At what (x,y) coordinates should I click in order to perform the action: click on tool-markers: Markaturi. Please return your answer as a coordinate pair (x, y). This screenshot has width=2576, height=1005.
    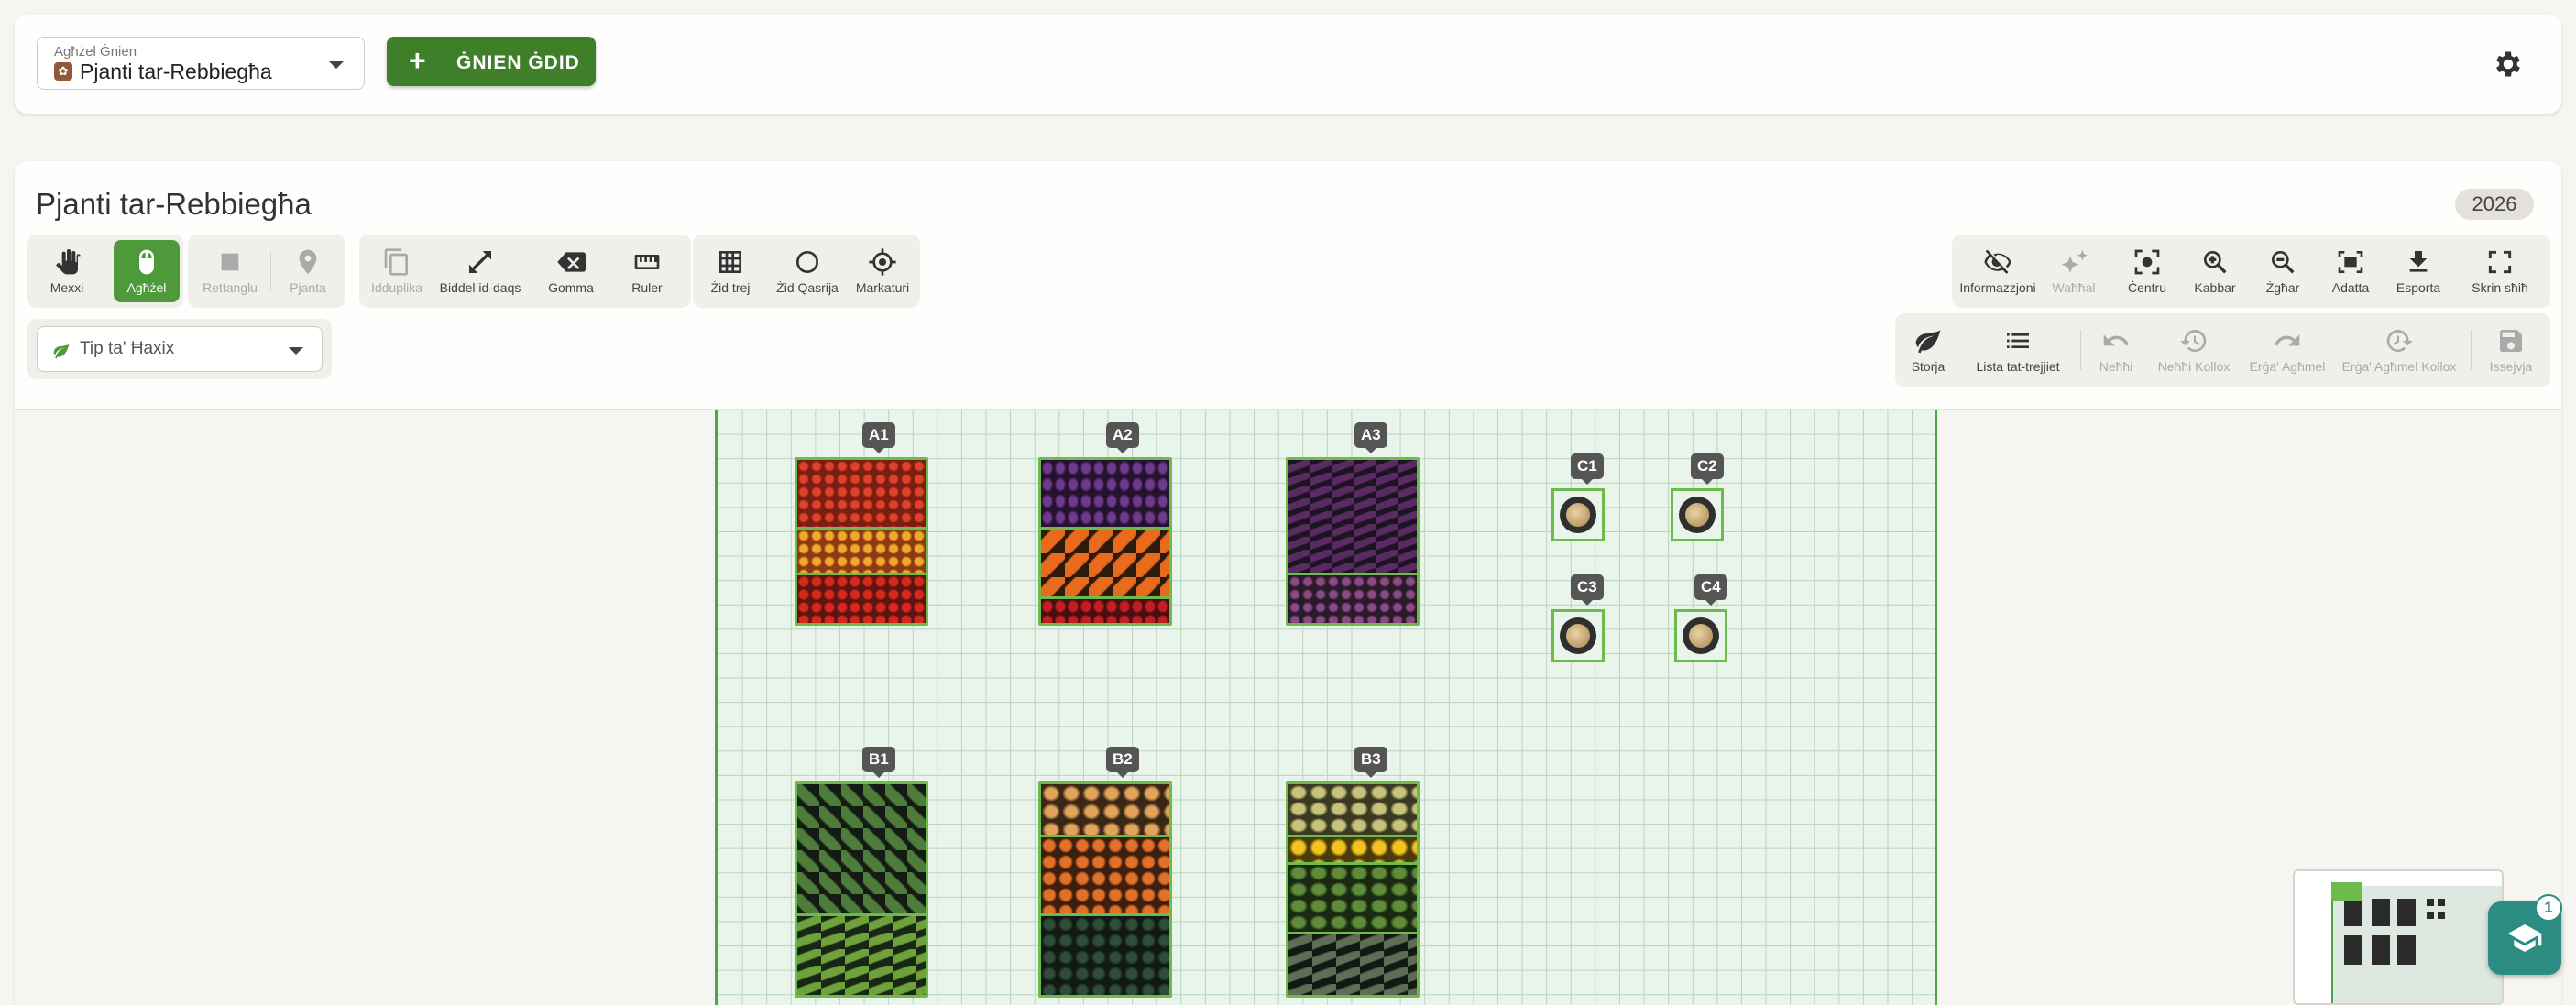
    Looking at the image, I should click on (882, 271).